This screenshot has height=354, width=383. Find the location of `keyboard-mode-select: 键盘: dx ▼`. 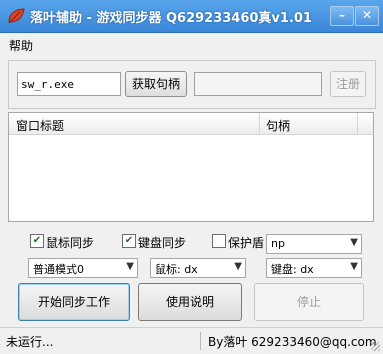

keyboard-mode-select: 键盘: dx ▼ is located at coordinates (314, 268).